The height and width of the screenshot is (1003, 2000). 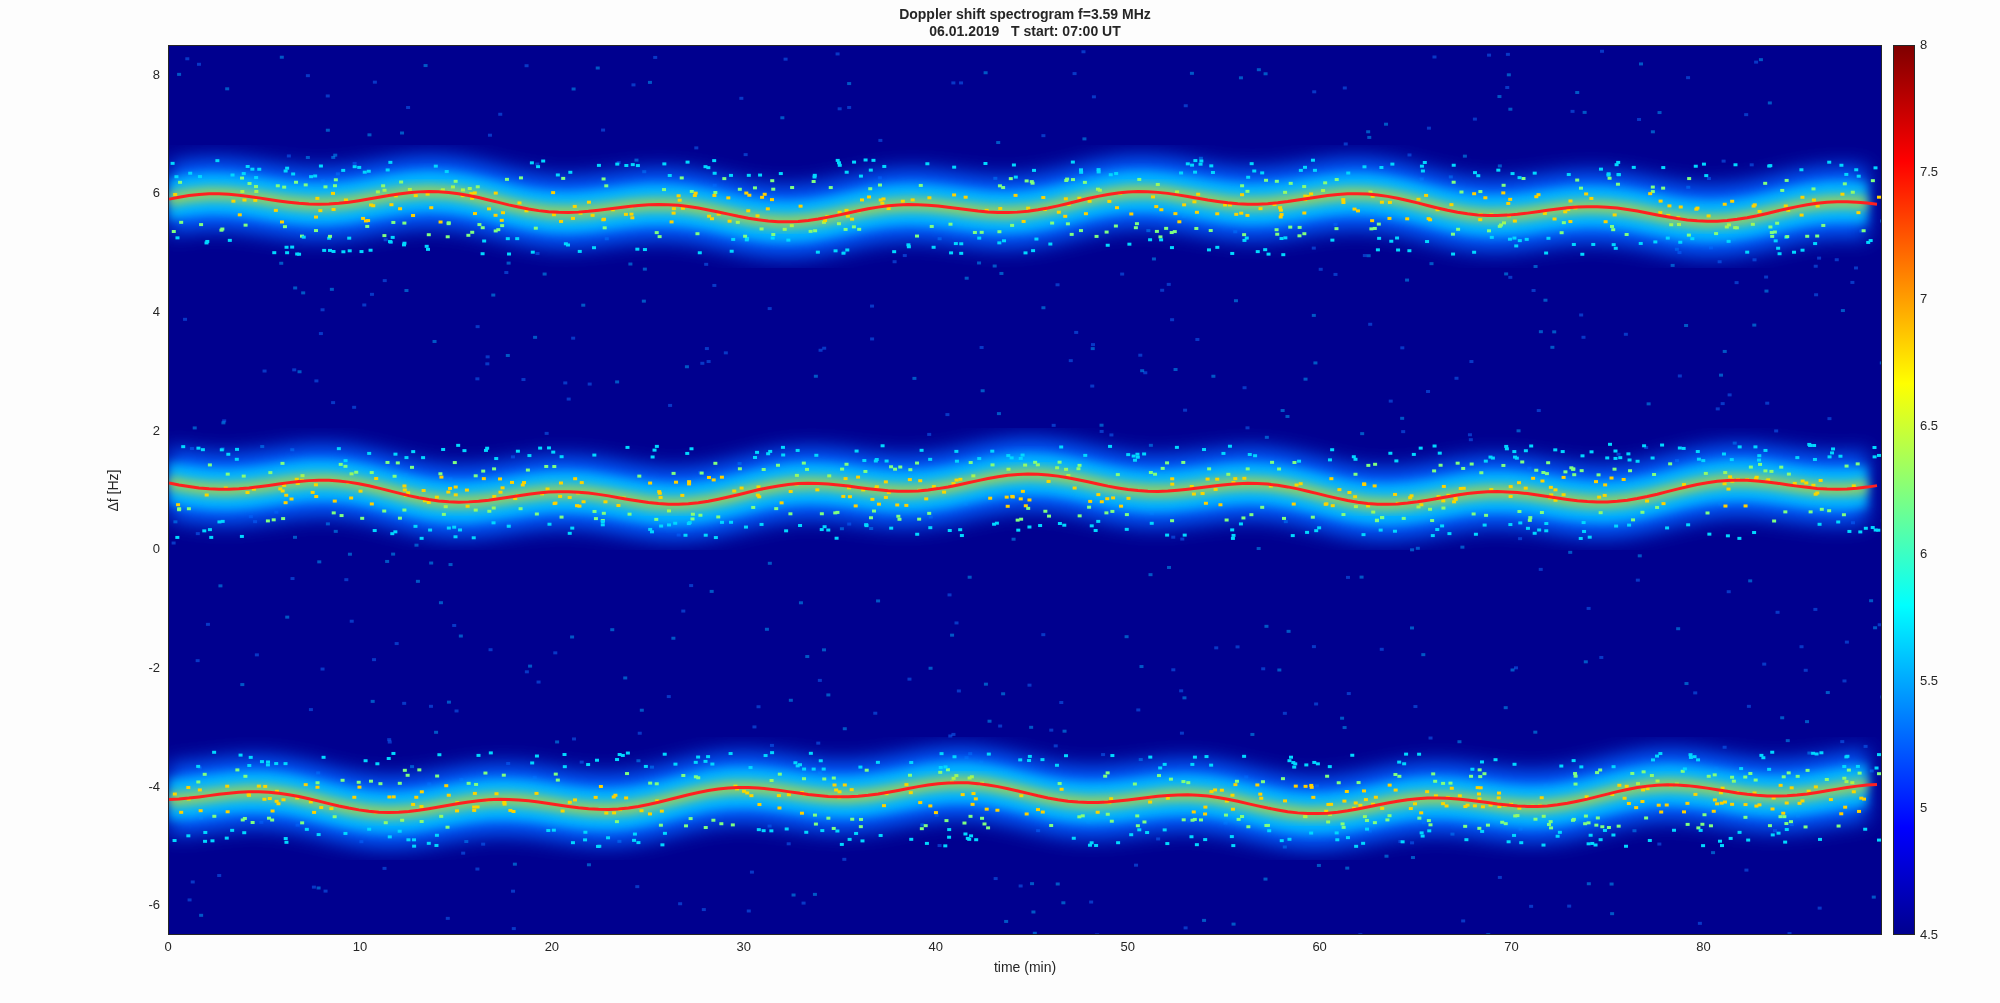 I want to click on x-tick-label: 60, so click(x=1319, y=947).